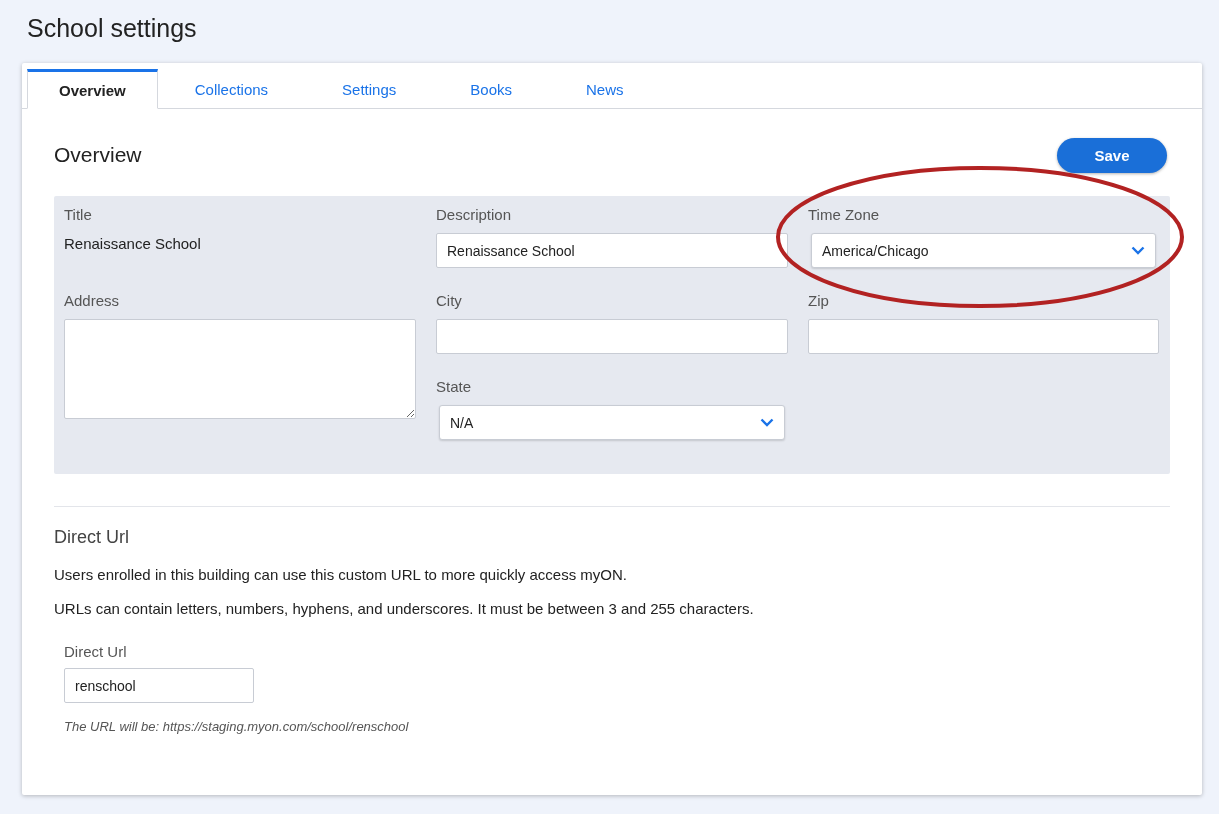 The width and height of the screenshot is (1219, 814). What do you see at coordinates (236, 726) in the screenshot?
I see `url-preview-text: The URL will be: https://staging.myon.com/school/renschool` at bounding box center [236, 726].